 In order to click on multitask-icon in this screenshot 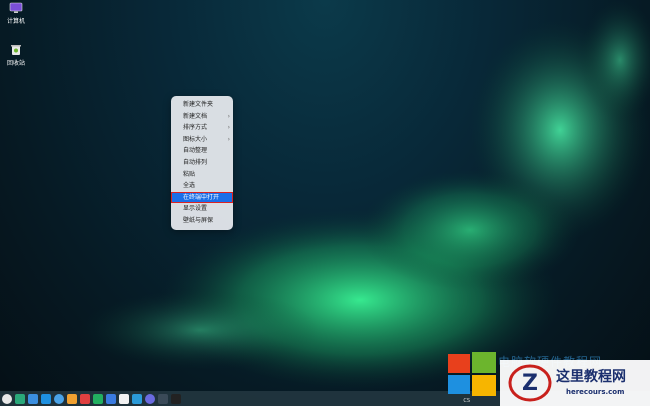, I will do `click(20, 398)`.